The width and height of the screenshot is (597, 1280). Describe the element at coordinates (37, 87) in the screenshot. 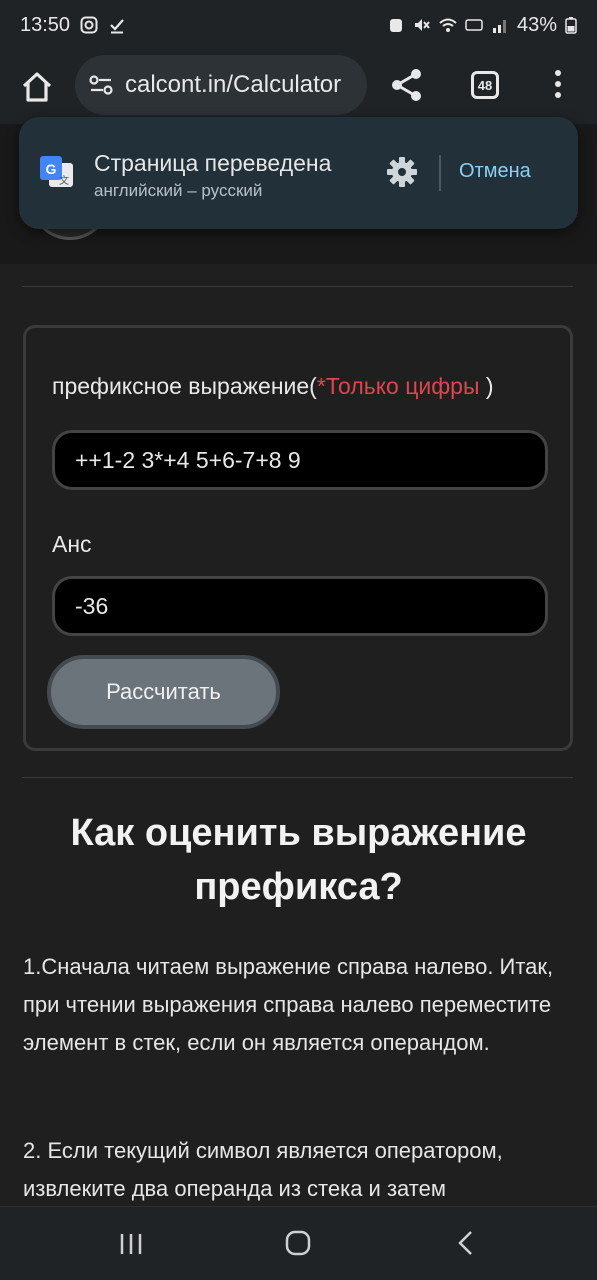

I see `home-icon` at that location.